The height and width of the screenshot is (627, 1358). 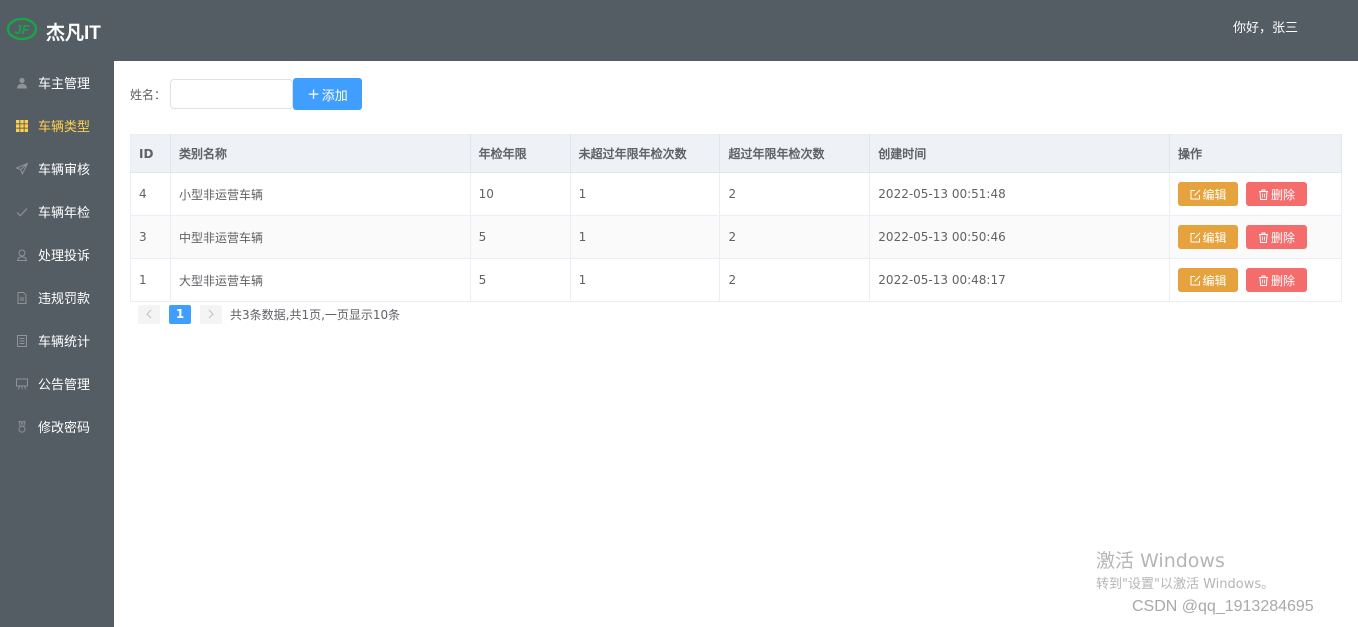 I want to click on sidebar-item-label: 车辆年检, so click(x=64, y=213).